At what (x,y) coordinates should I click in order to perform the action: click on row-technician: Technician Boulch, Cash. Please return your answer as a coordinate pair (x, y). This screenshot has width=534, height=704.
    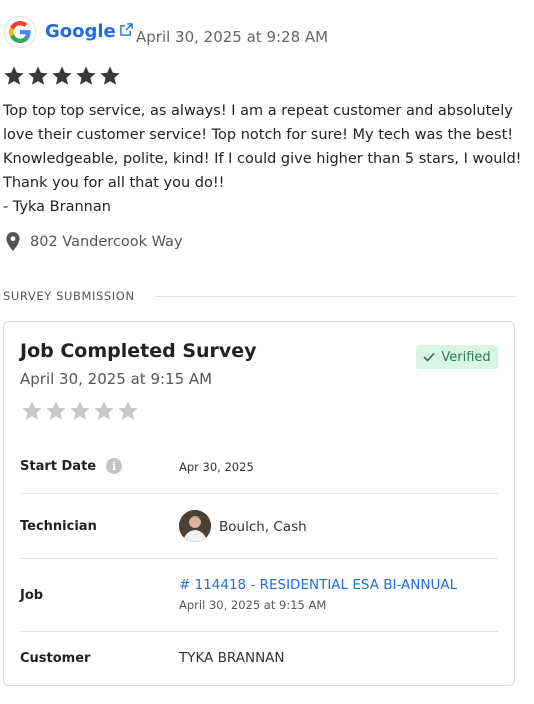
    Looking at the image, I should click on (259, 527).